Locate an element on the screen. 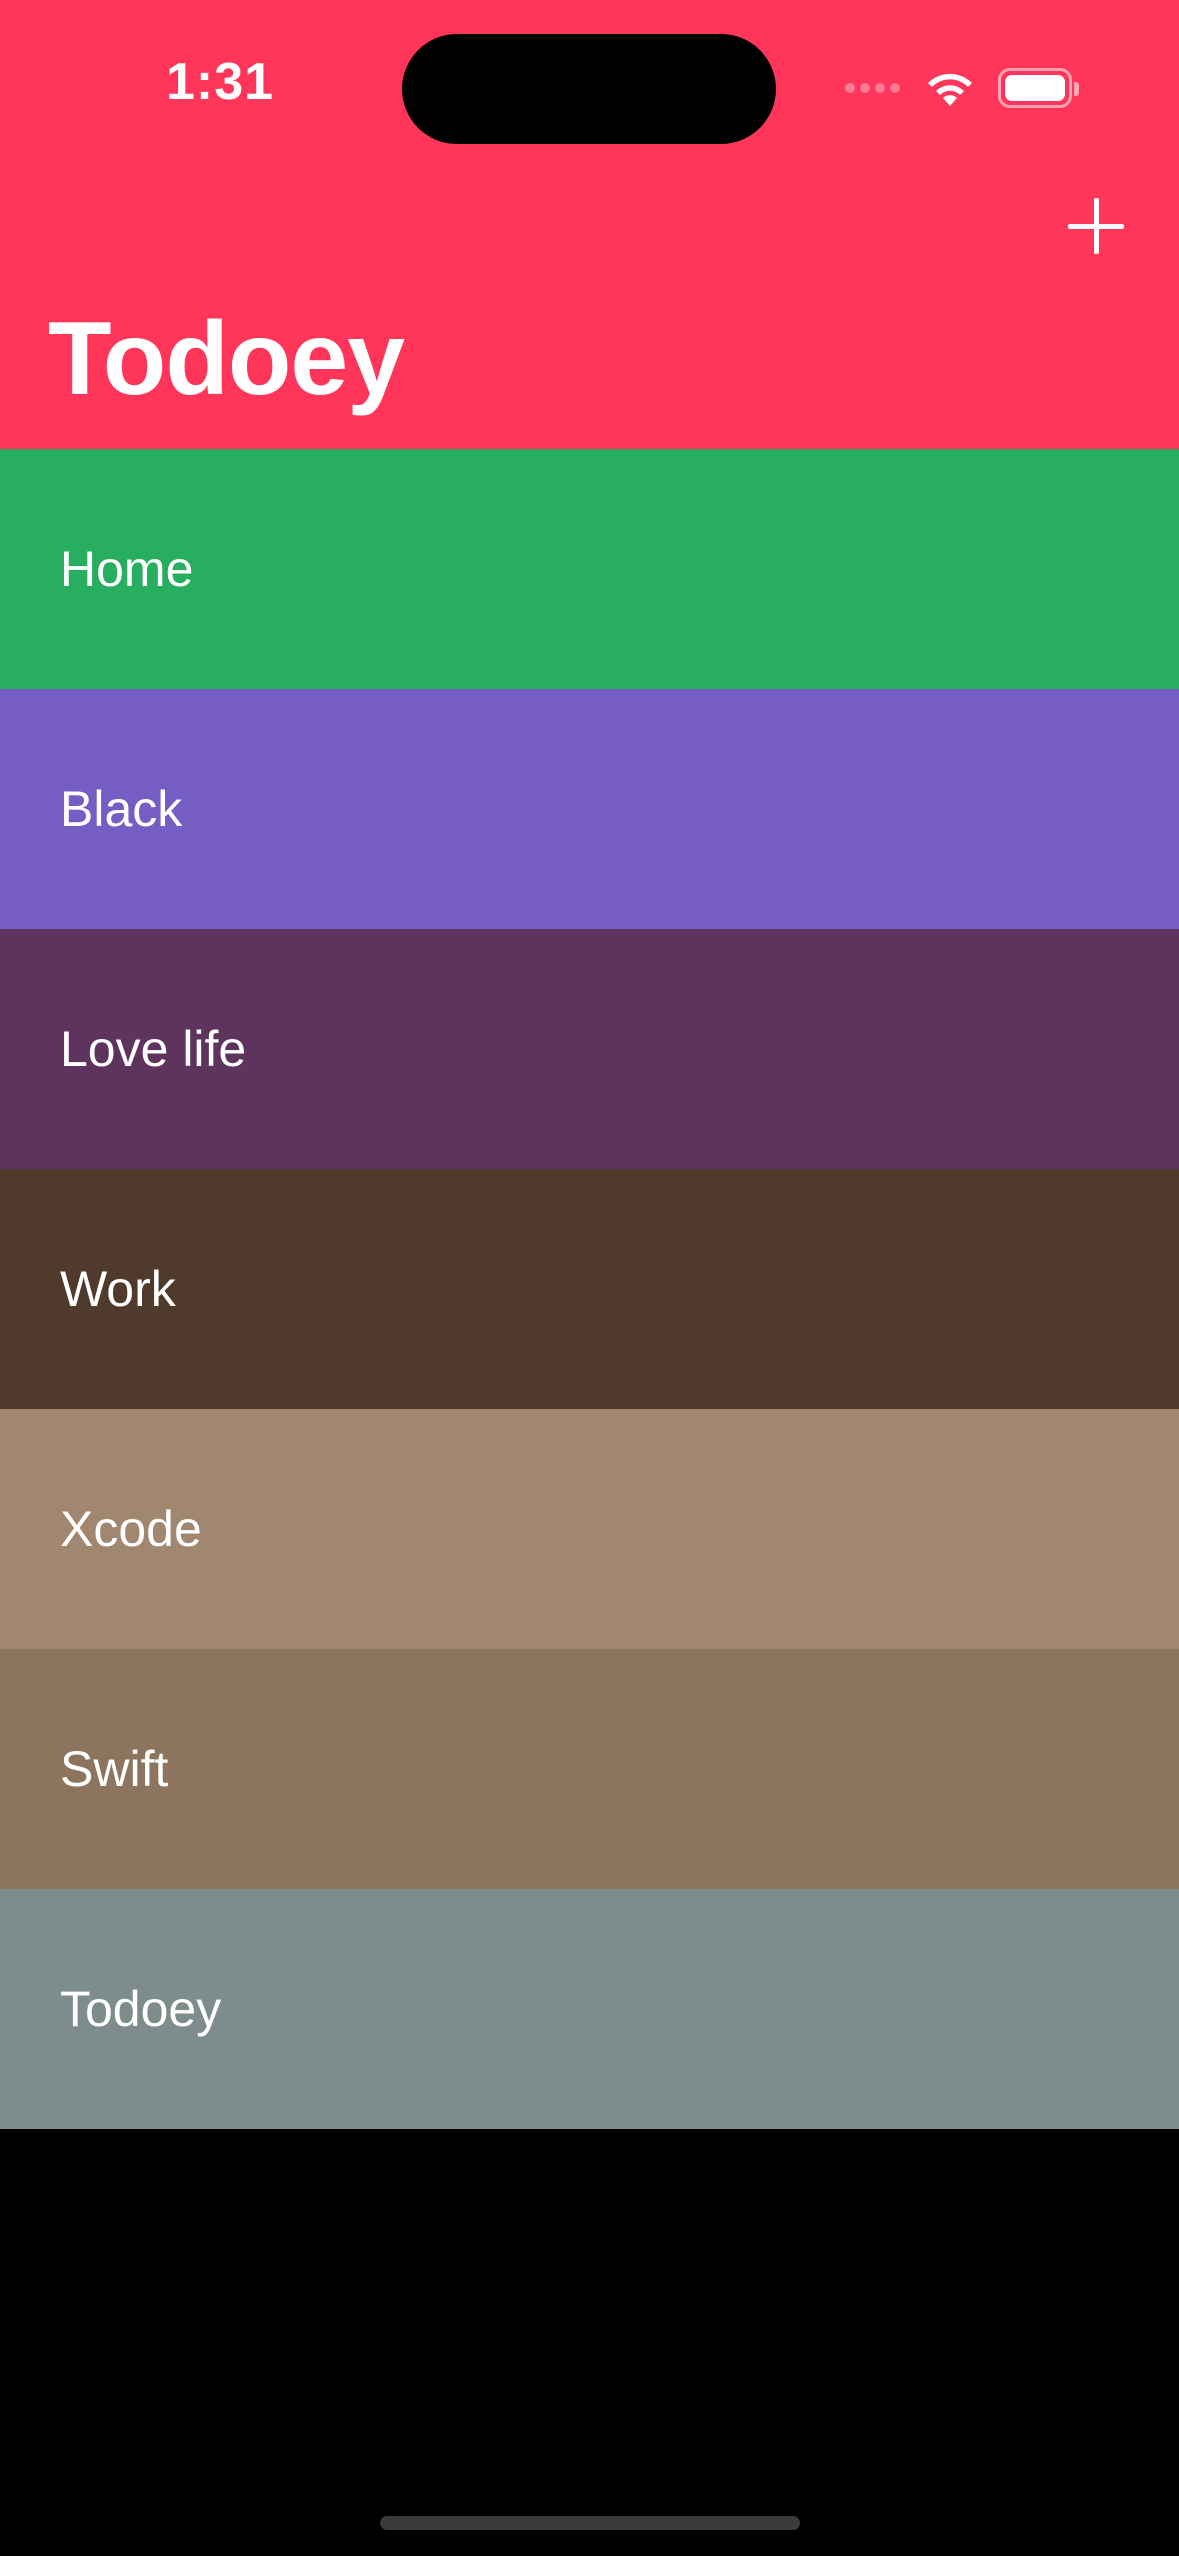 The image size is (1179, 2556). wifi-icon is located at coordinates (950, 89).